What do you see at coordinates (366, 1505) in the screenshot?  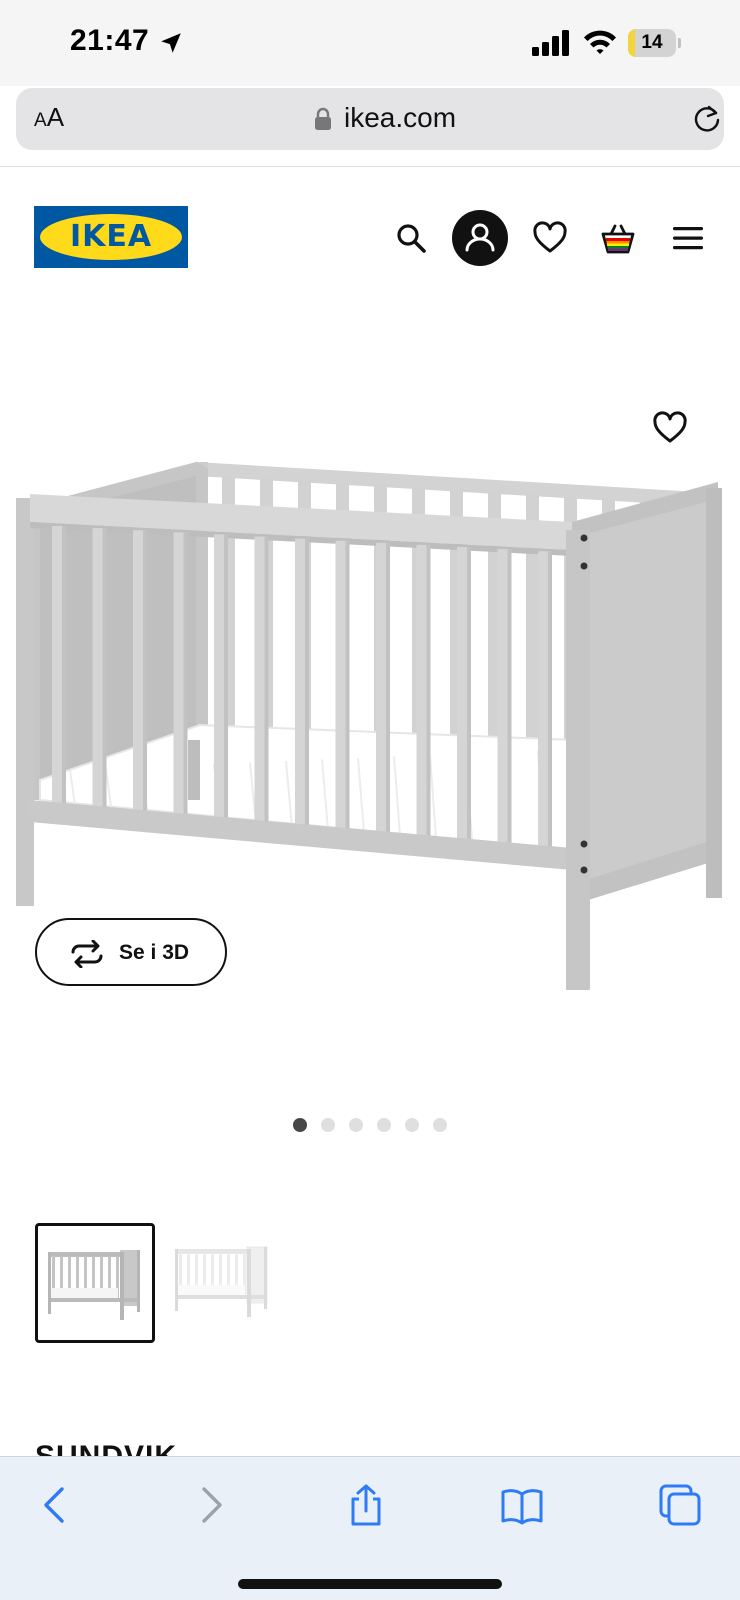 I see `share-icon` at bounding box center [366, 1505].